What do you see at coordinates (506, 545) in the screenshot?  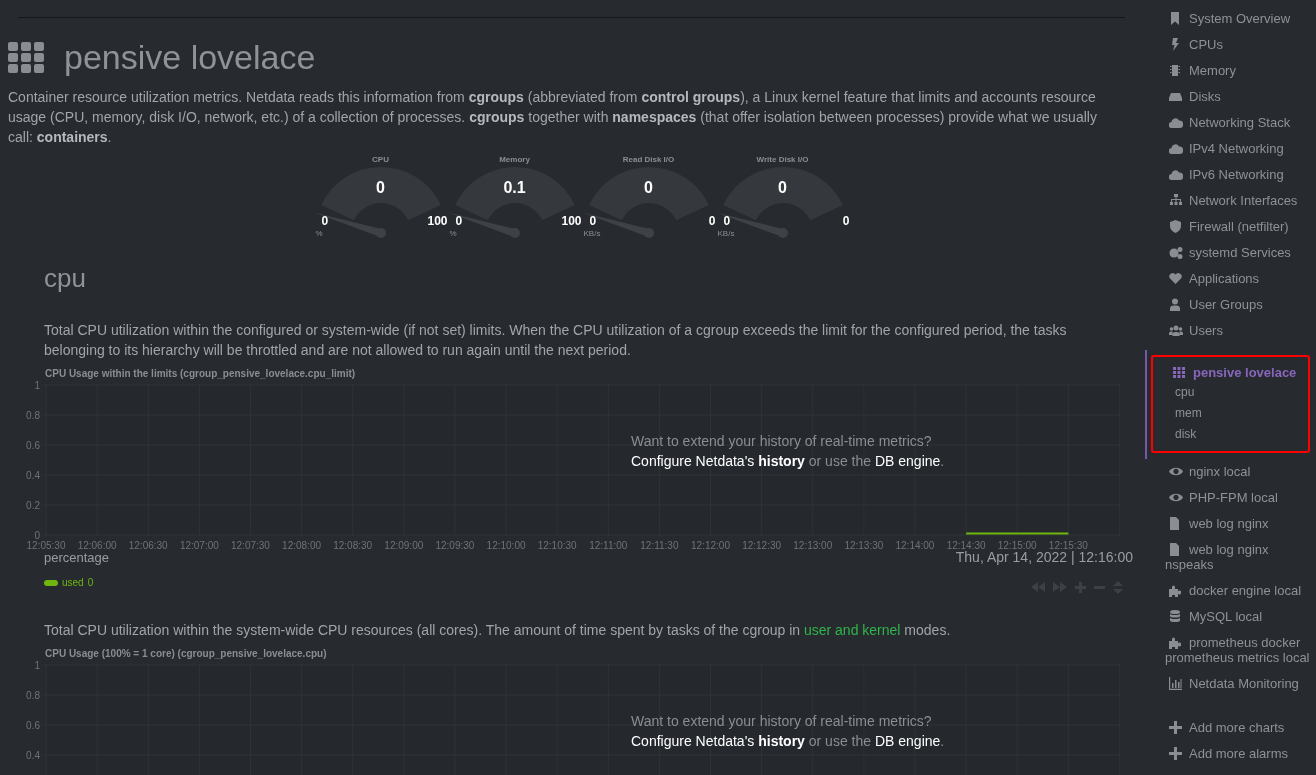 I see `axis-tick-label: 12:10:00` at bounding box center [506, 545].